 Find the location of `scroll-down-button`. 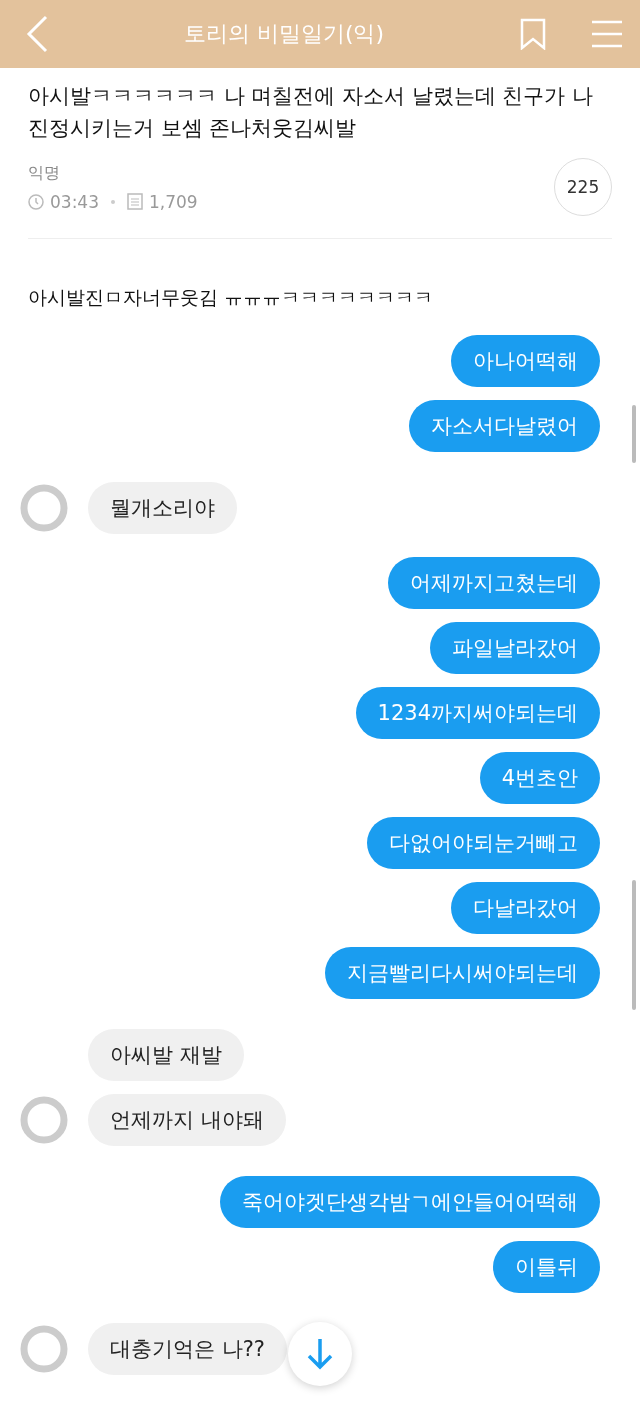

scroll-down-button is located at coordinates (320, 1354).